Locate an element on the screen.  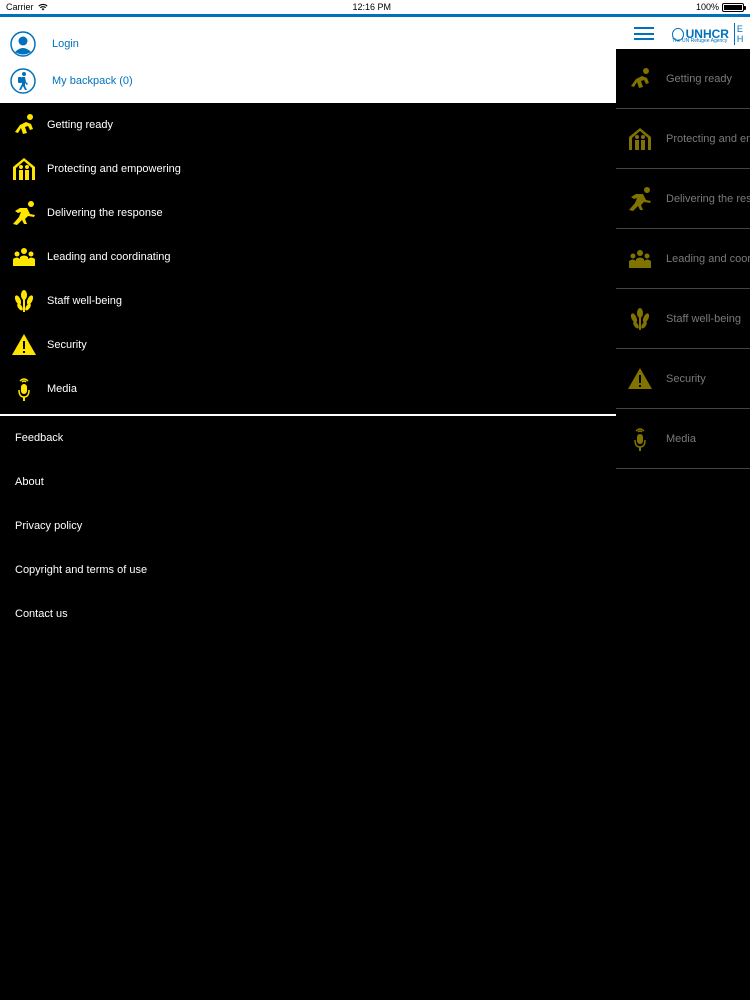
logo-subtext: The UN Refugee Agency is located at coordinates (700, 41).